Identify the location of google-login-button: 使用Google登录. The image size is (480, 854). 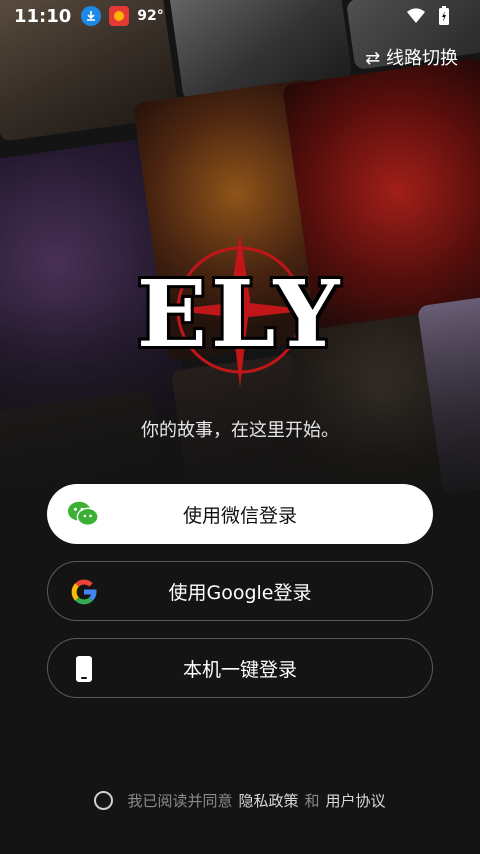
(240, 591).